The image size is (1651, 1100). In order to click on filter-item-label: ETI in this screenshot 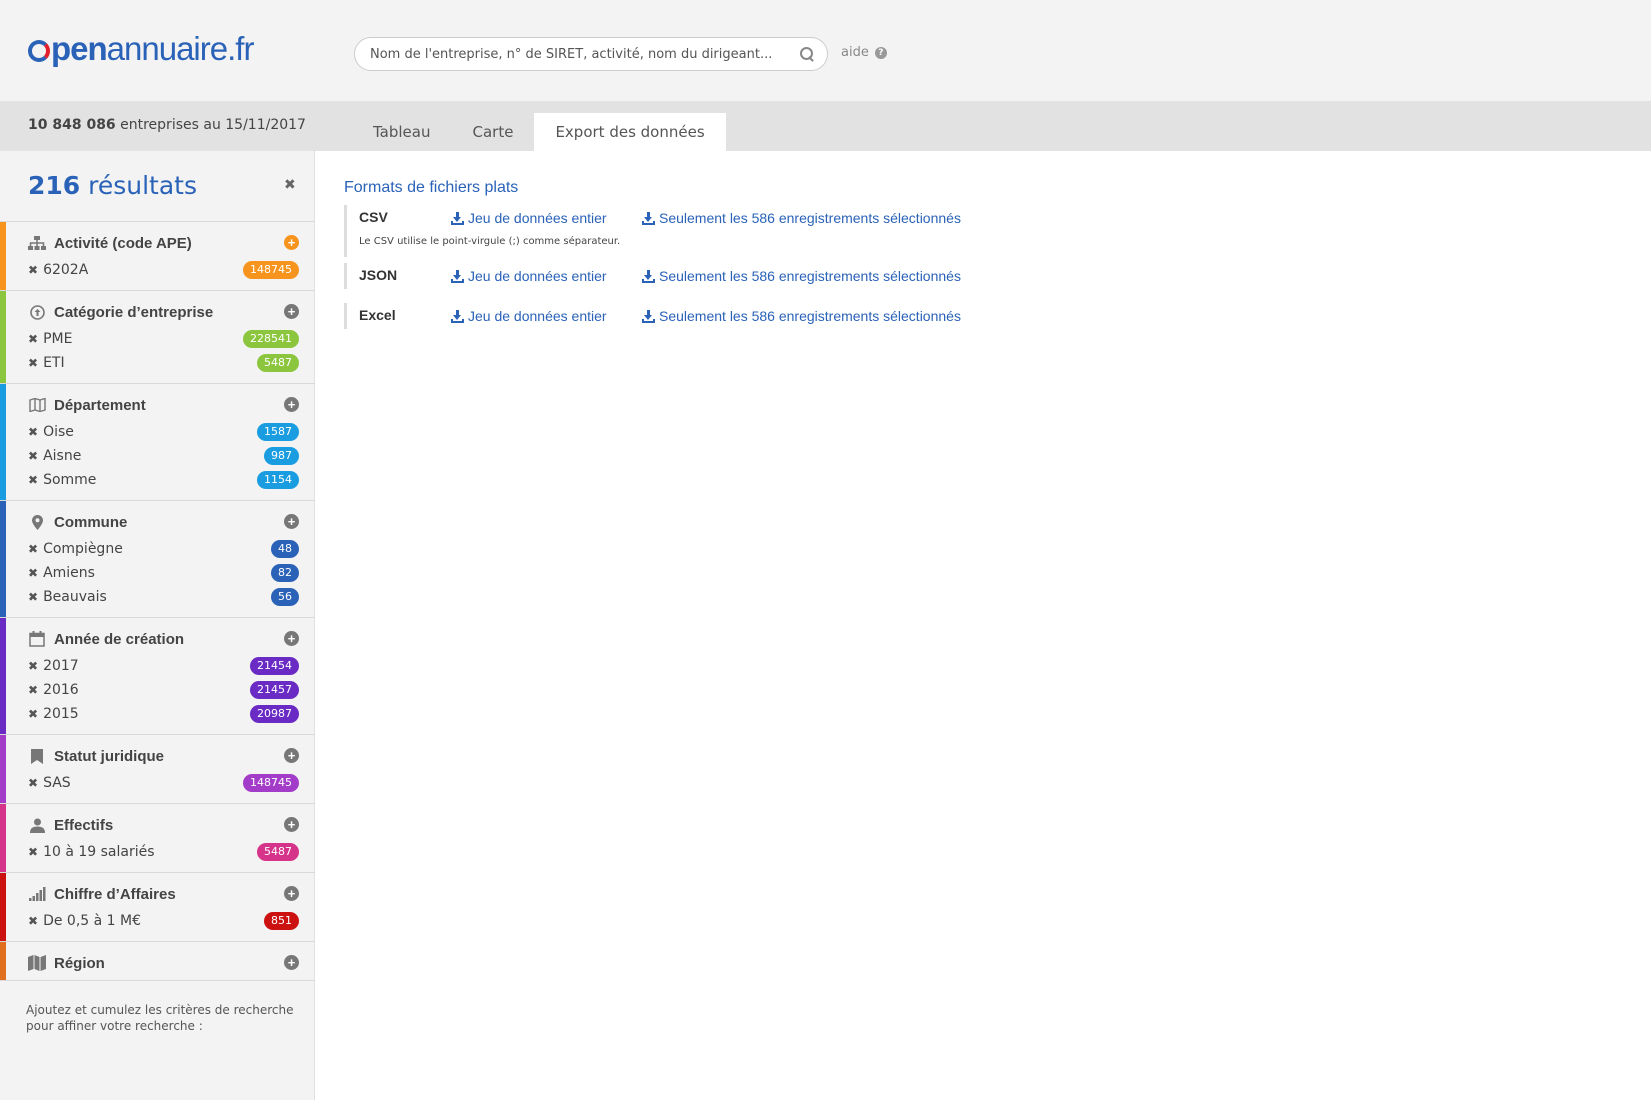, I will do `click(54, 363)`.